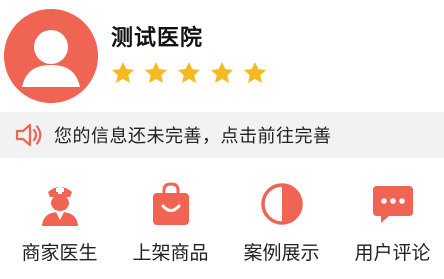 The height and width of the screenshot is (279, 444). Describe the element at coordinates (392, 253) in the screenshot. I see `menu-label: 用户评论` at that location.